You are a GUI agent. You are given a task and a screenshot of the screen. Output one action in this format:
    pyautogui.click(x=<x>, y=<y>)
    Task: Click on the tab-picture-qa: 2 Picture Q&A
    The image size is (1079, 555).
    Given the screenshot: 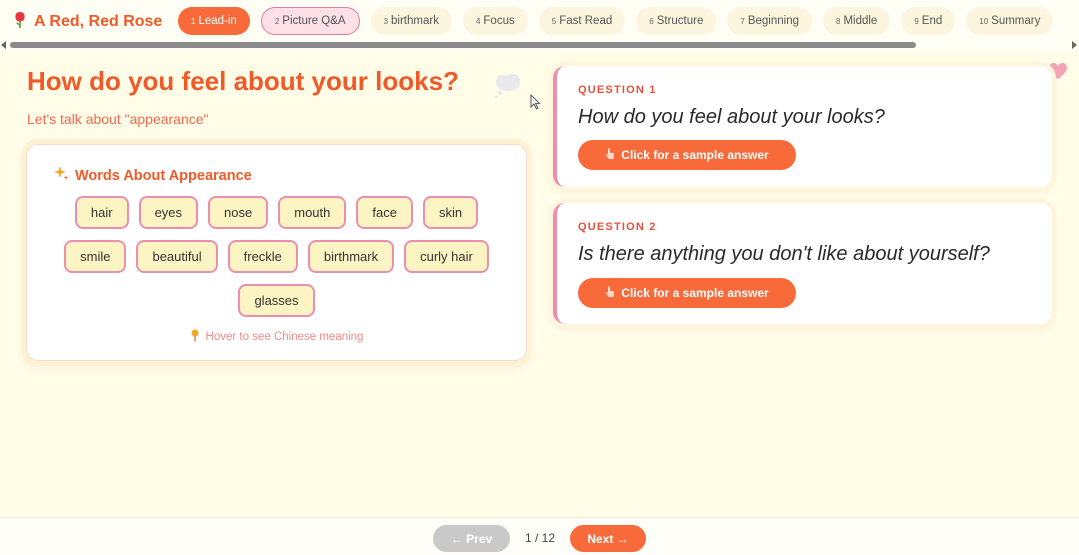 What is the action you would take?
    pyautogui.click(x=310, y=21)
    